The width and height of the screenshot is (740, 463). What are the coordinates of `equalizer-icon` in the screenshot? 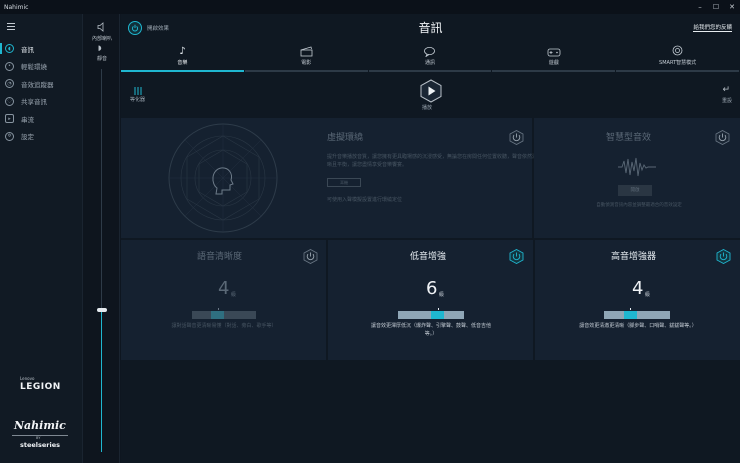 It's located at (138, 91).